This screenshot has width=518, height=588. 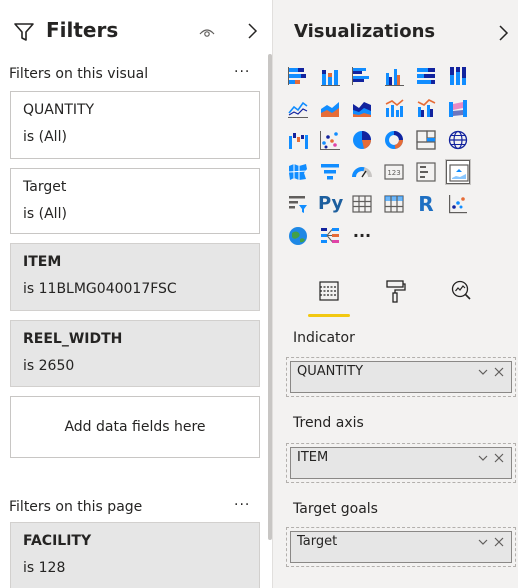 I want to click on multi-row-card-icon, so click(x=426, y=172).